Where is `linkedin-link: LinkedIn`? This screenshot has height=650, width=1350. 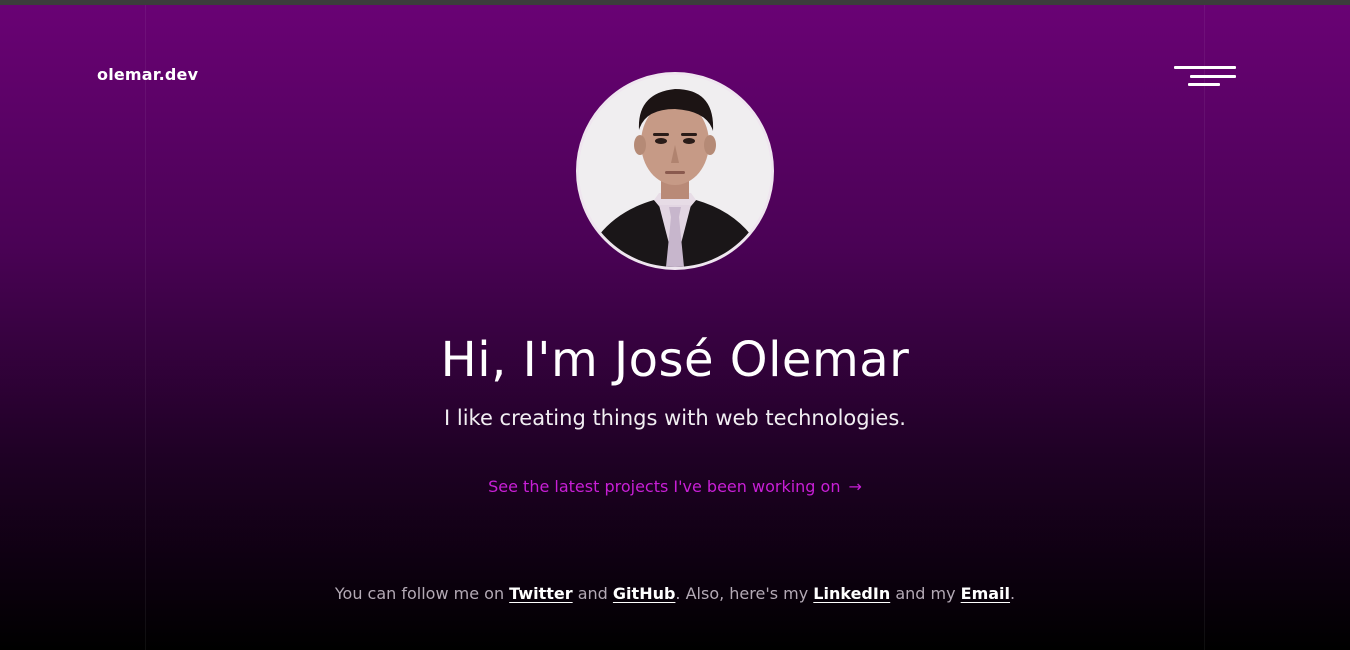
linkedin-link: LinkedIn is located at coordinates (851, 593).